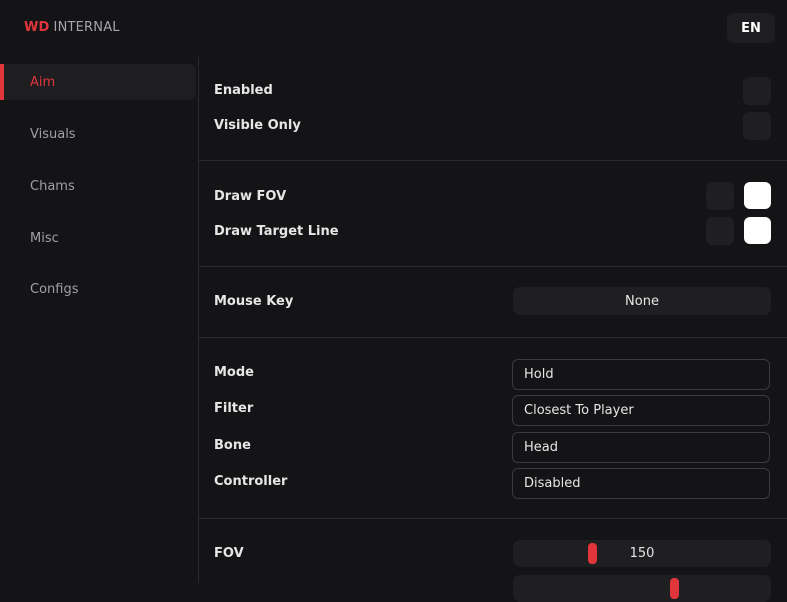  What do you see at coordinates (720, 231) in the screenshot?
I see `draw-target-line-checkbox` at bounding box center [720, 231].